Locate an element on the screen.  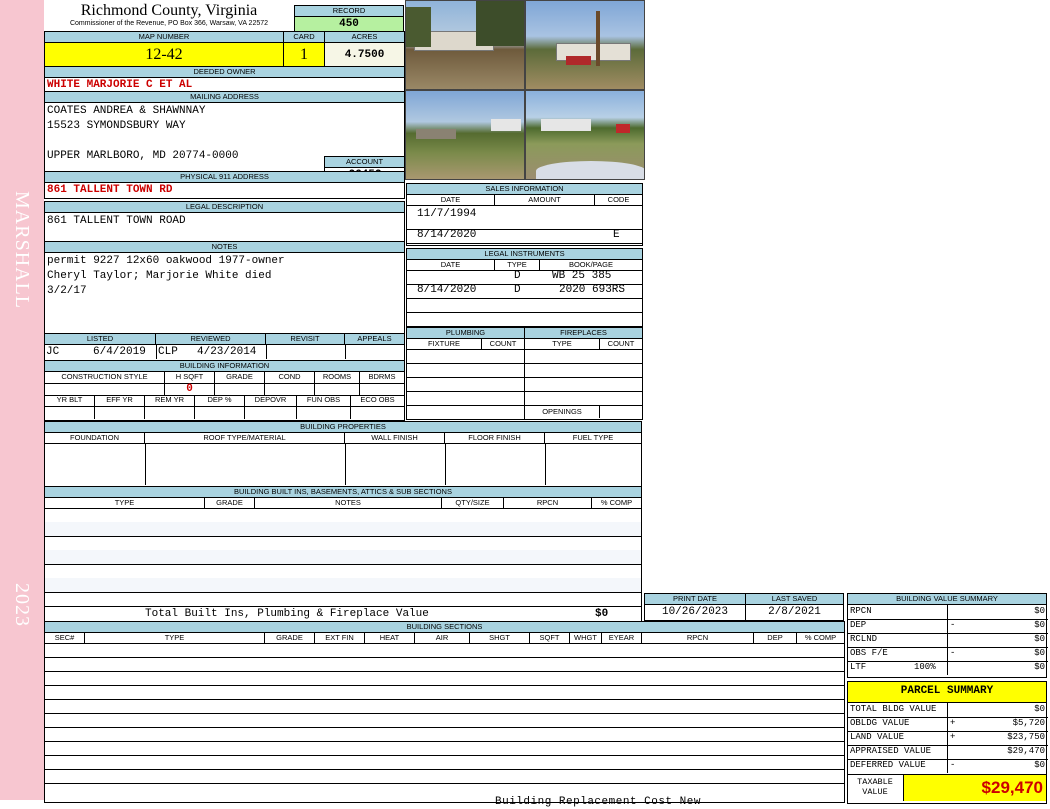
dep-value is located at coordinates (220, 412).